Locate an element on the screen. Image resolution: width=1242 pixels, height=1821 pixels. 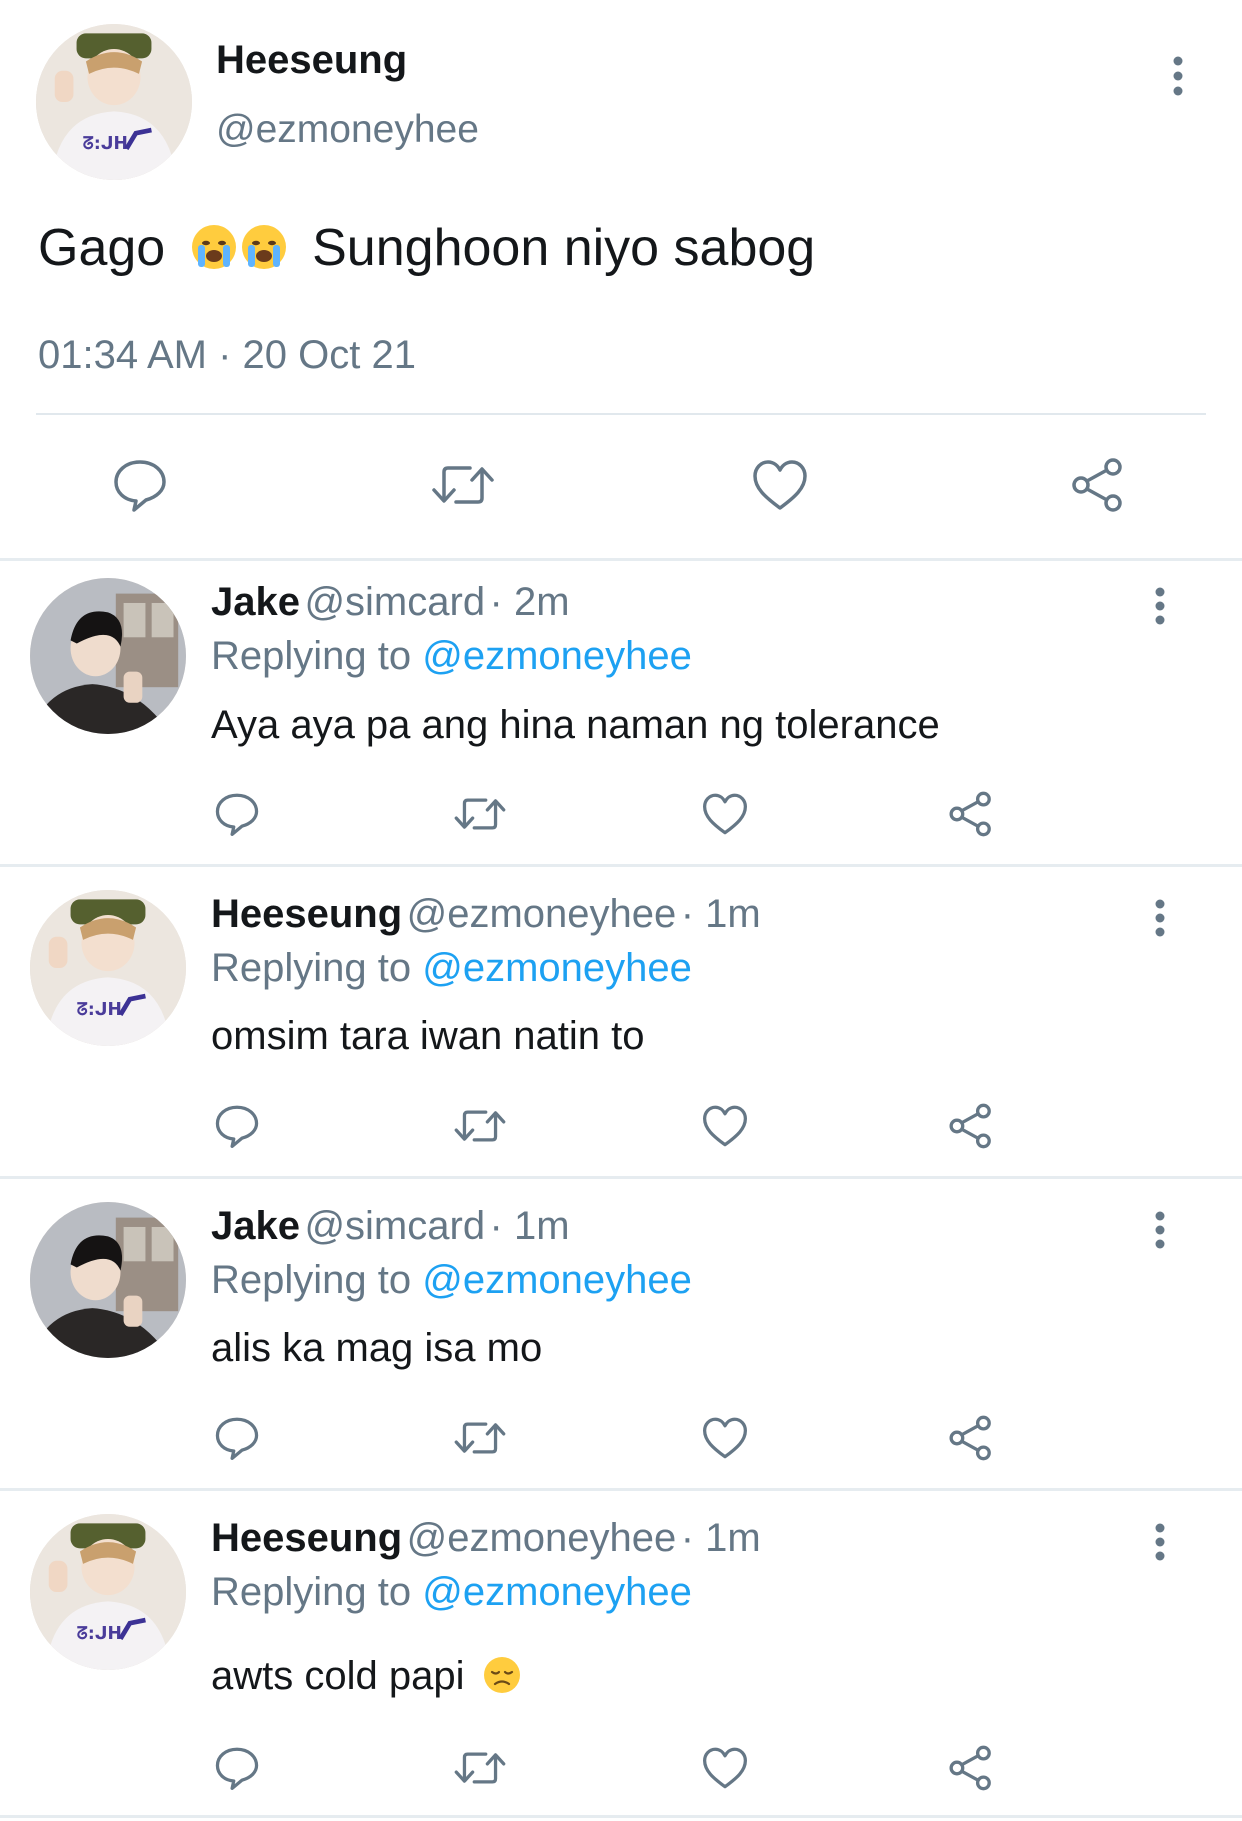
divider is located at coordinates (621, 414).